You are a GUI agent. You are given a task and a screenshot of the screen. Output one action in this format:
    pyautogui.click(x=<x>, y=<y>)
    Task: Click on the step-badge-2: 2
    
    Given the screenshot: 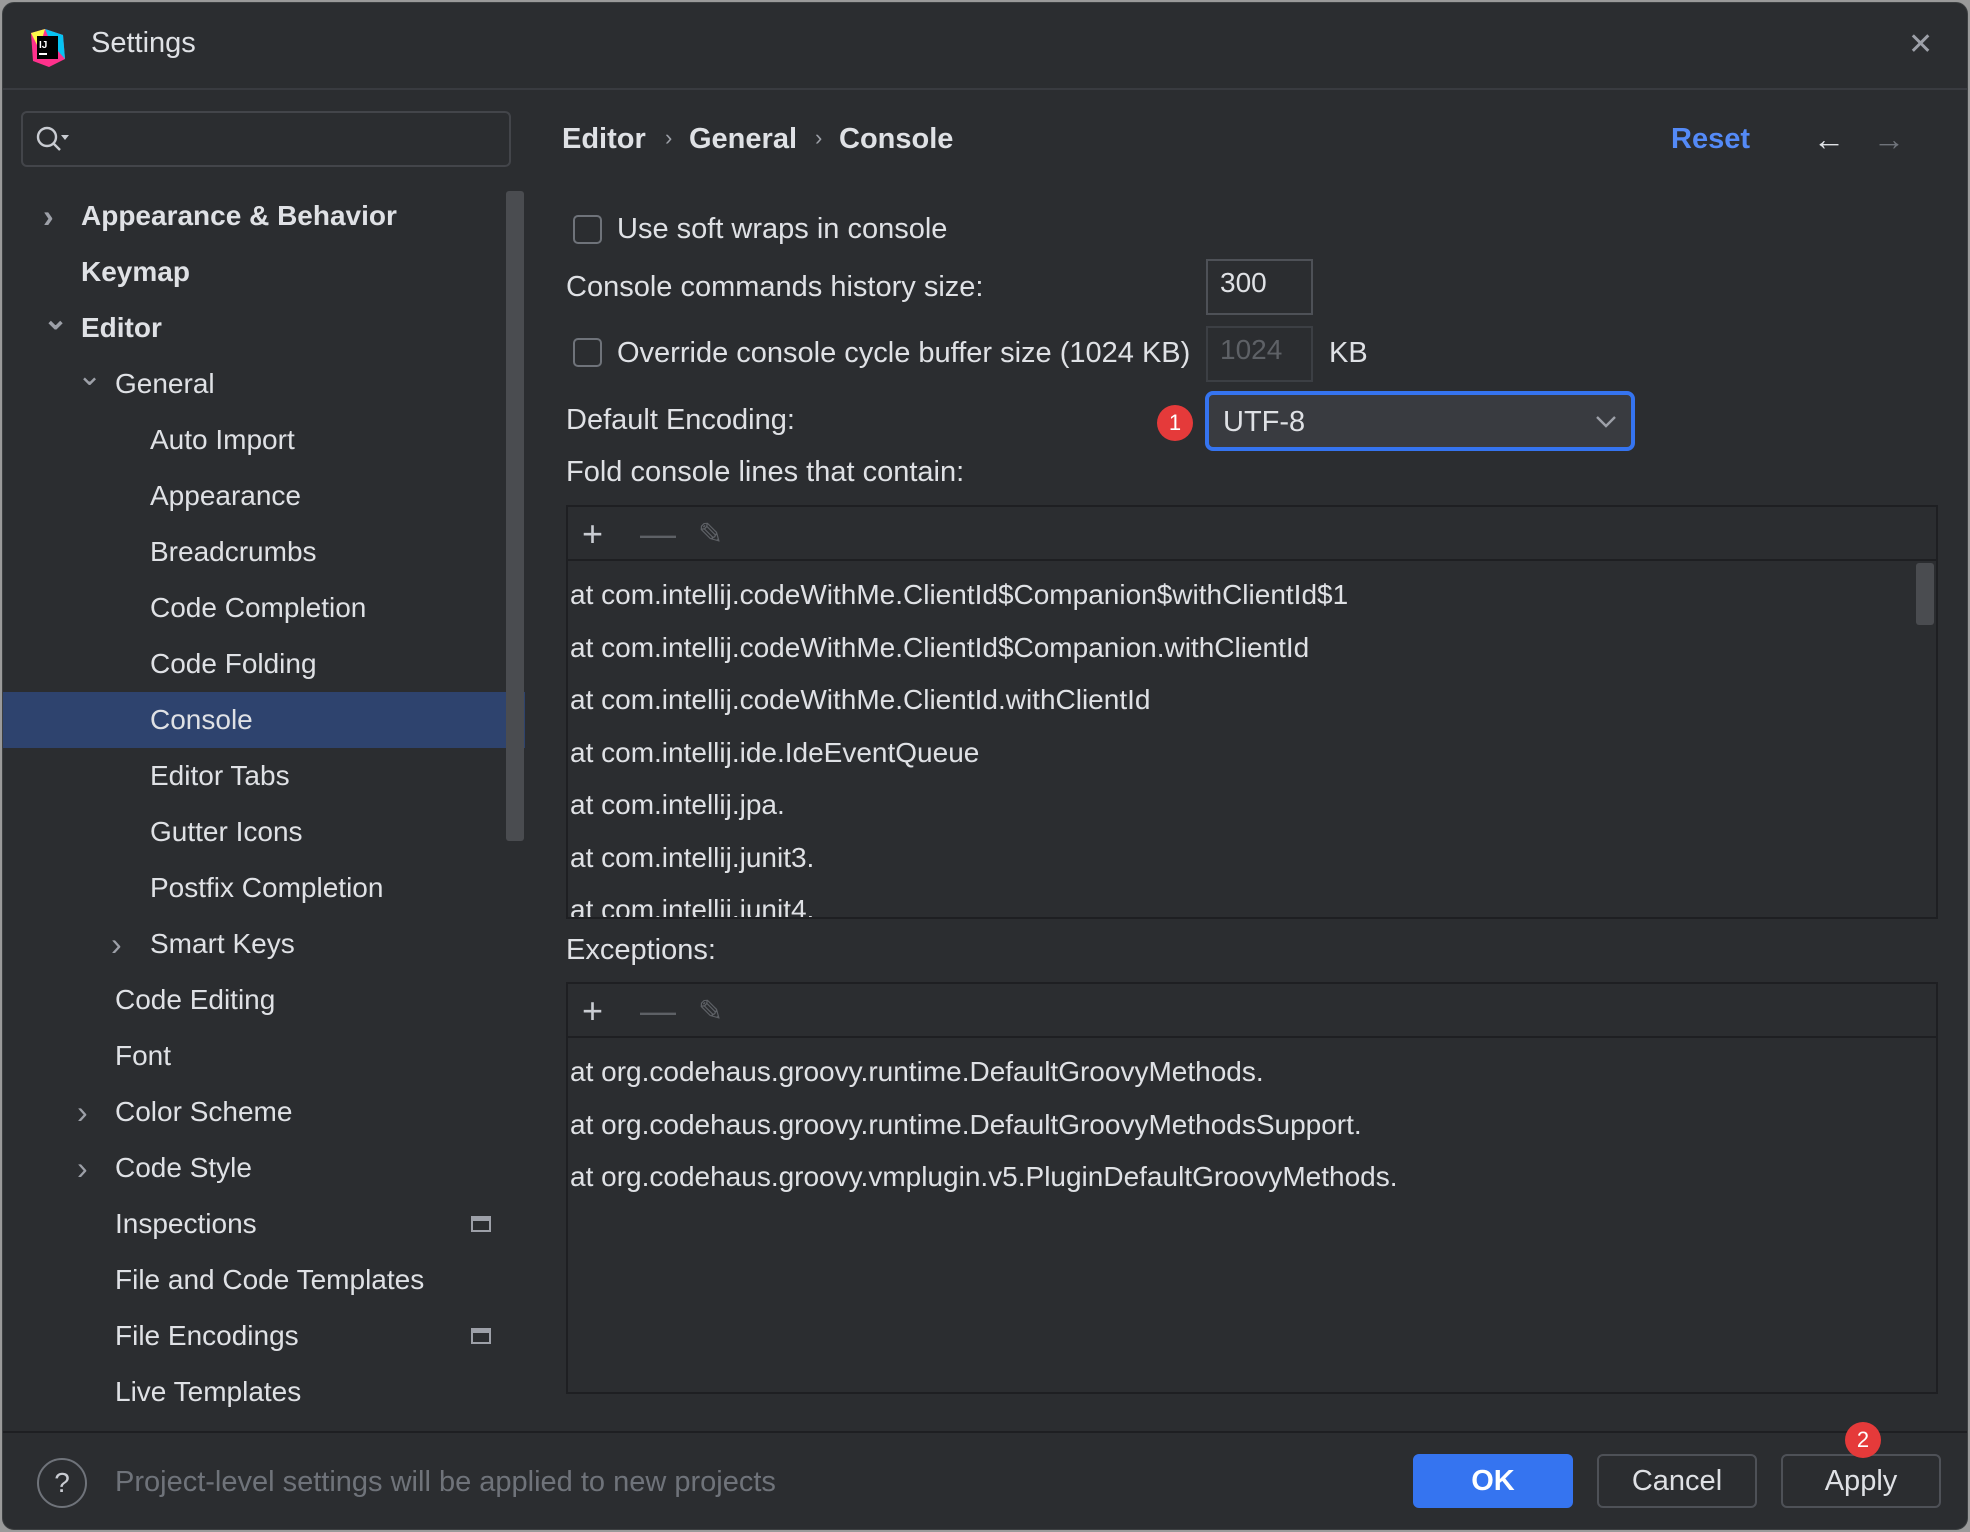 What is the action you would take?
    pyautogui.click(x=1863, y=1440)
    